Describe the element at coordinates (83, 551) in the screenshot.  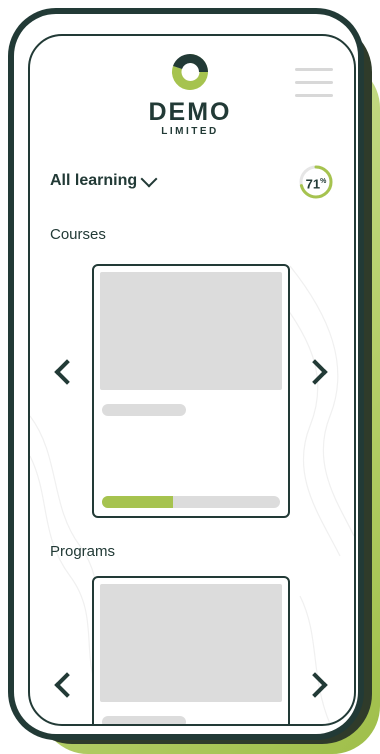
I see `section-title-programs: Programs` at that location.